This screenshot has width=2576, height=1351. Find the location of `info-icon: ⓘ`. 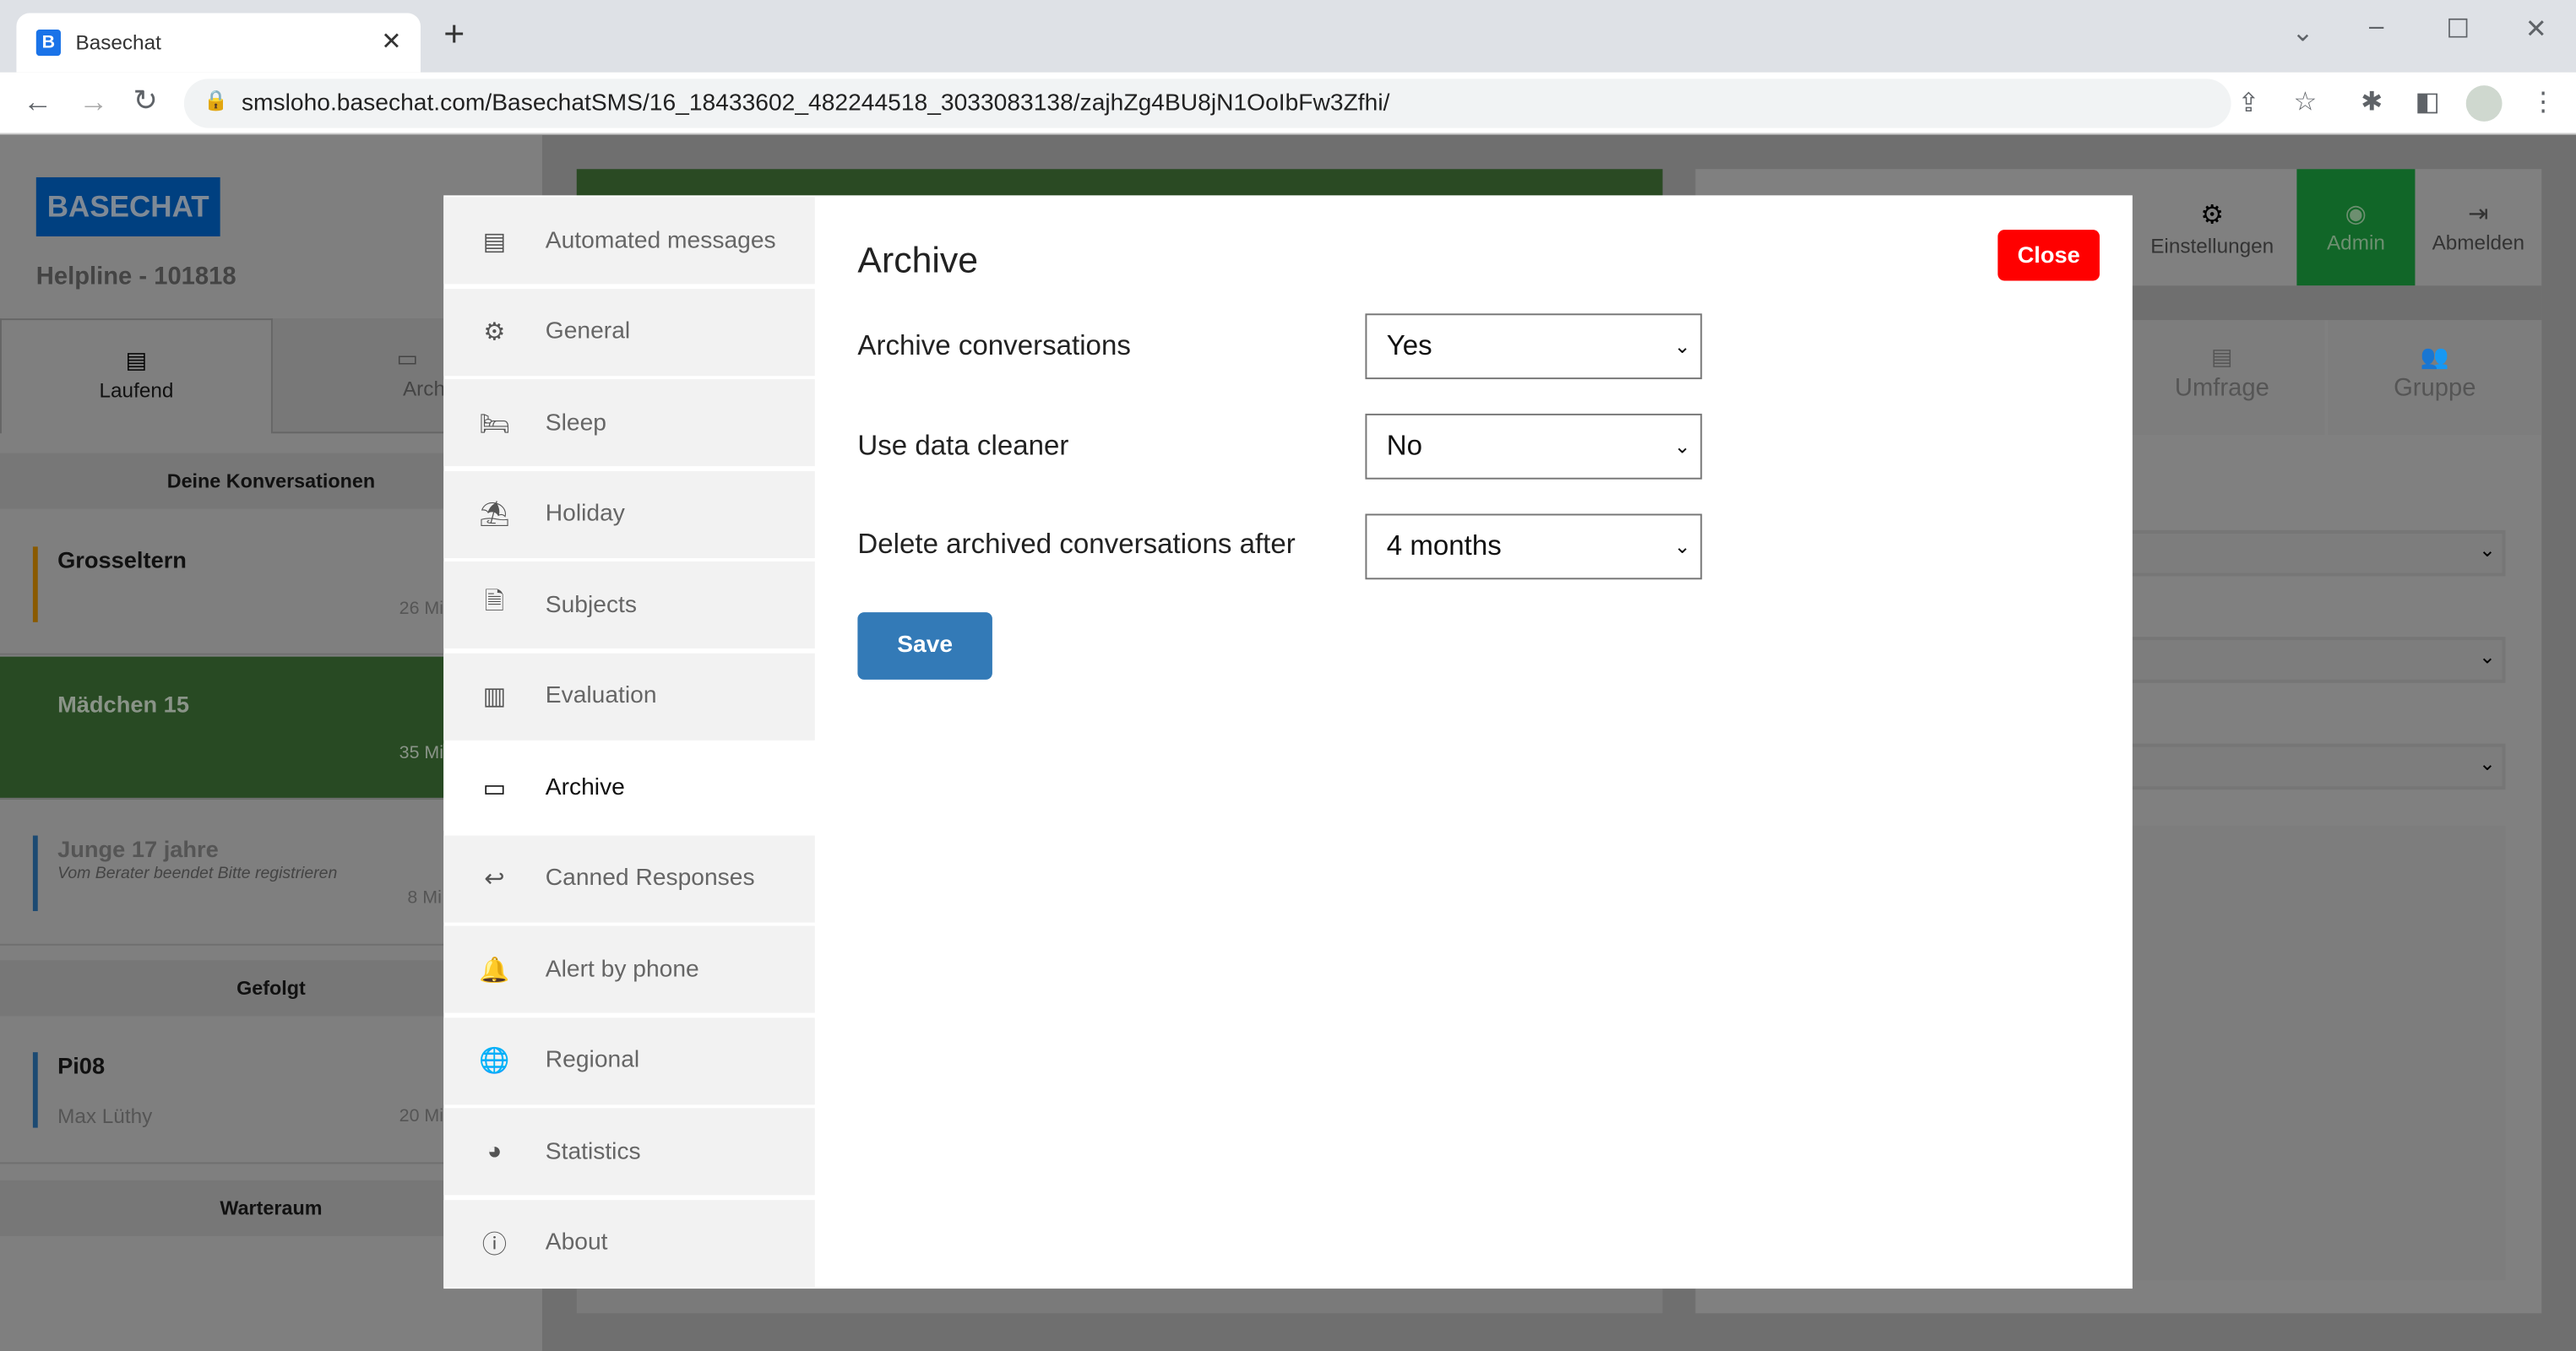

info-icon: ⓘ is located at coordinates (494, 1245).